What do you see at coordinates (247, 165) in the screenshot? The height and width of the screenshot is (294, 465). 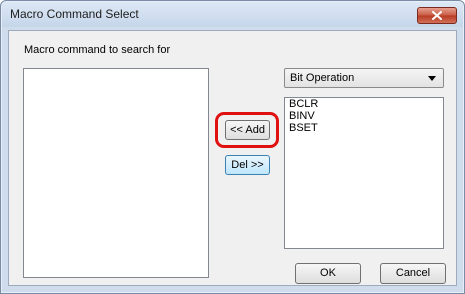 I see `delete-button: Del >>` at bounding box center [247, 165].